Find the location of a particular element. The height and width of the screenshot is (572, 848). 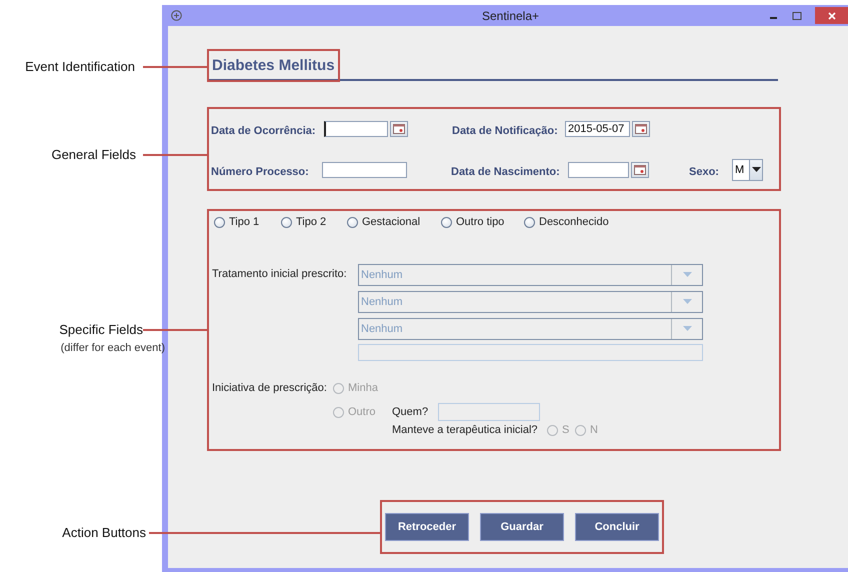

field-label: Número Processo: is located at coordinates (260, 171).